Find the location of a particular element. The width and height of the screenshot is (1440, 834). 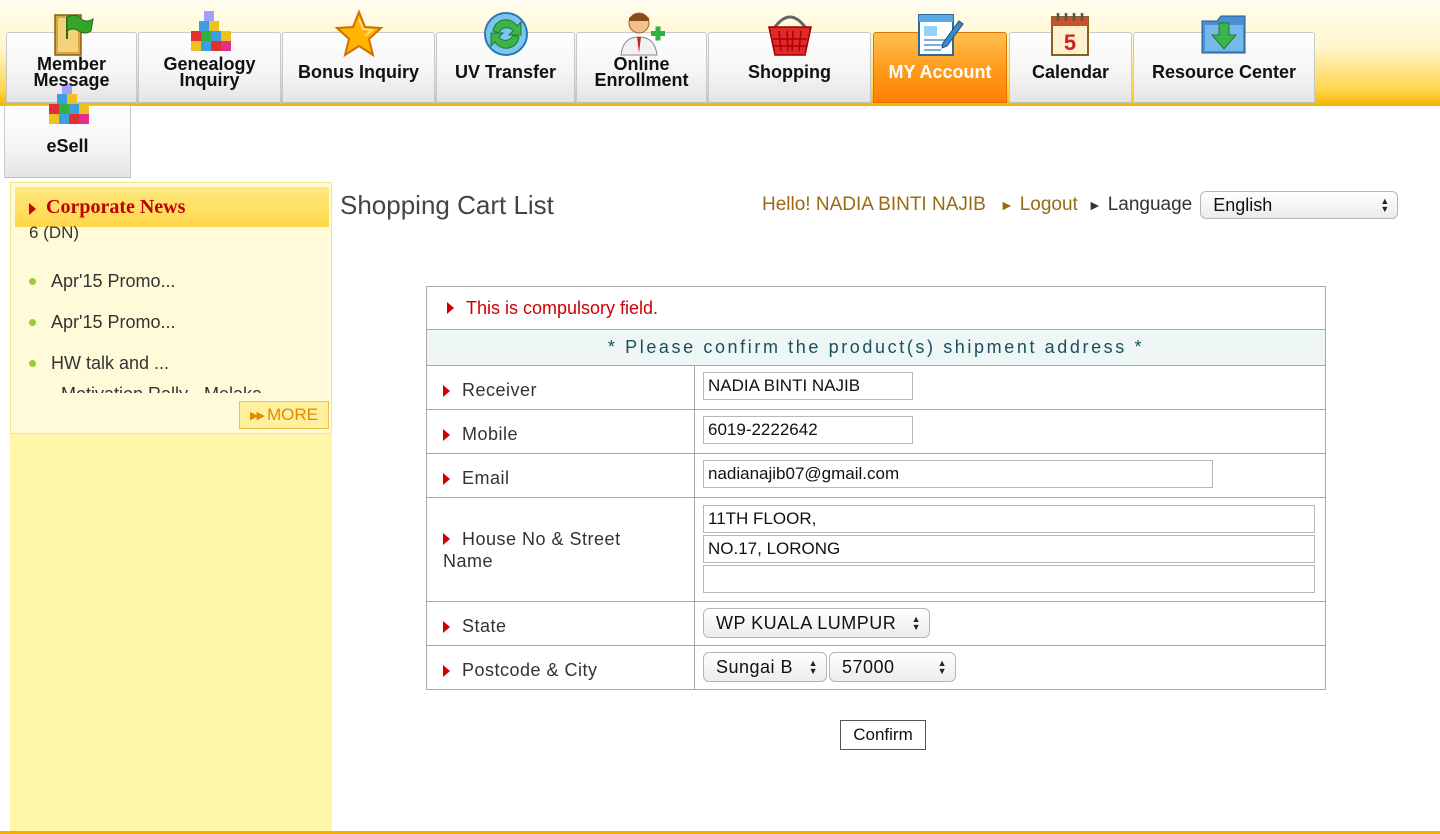

tab-label: eSell is located at coordinates (67, 145).